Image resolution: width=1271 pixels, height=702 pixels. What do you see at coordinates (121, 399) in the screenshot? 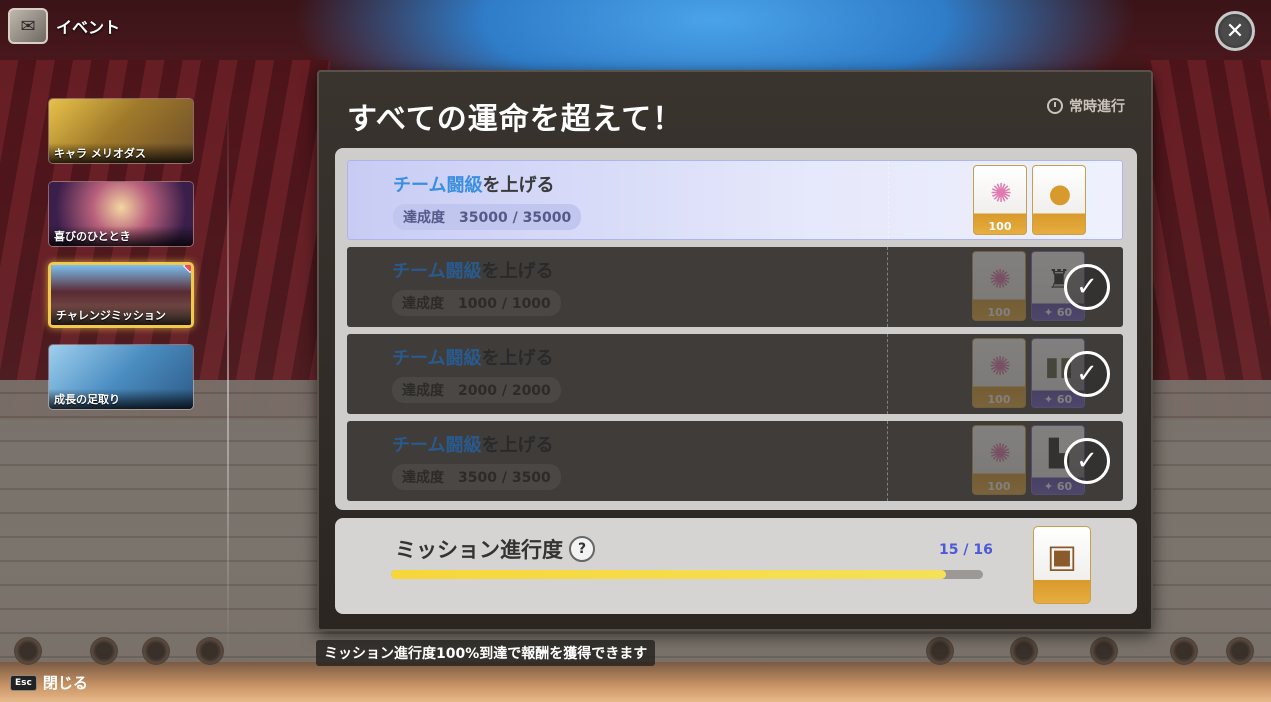
I see `sidebar-item-label: 成長の足取り` at bounding box center [121, 399].